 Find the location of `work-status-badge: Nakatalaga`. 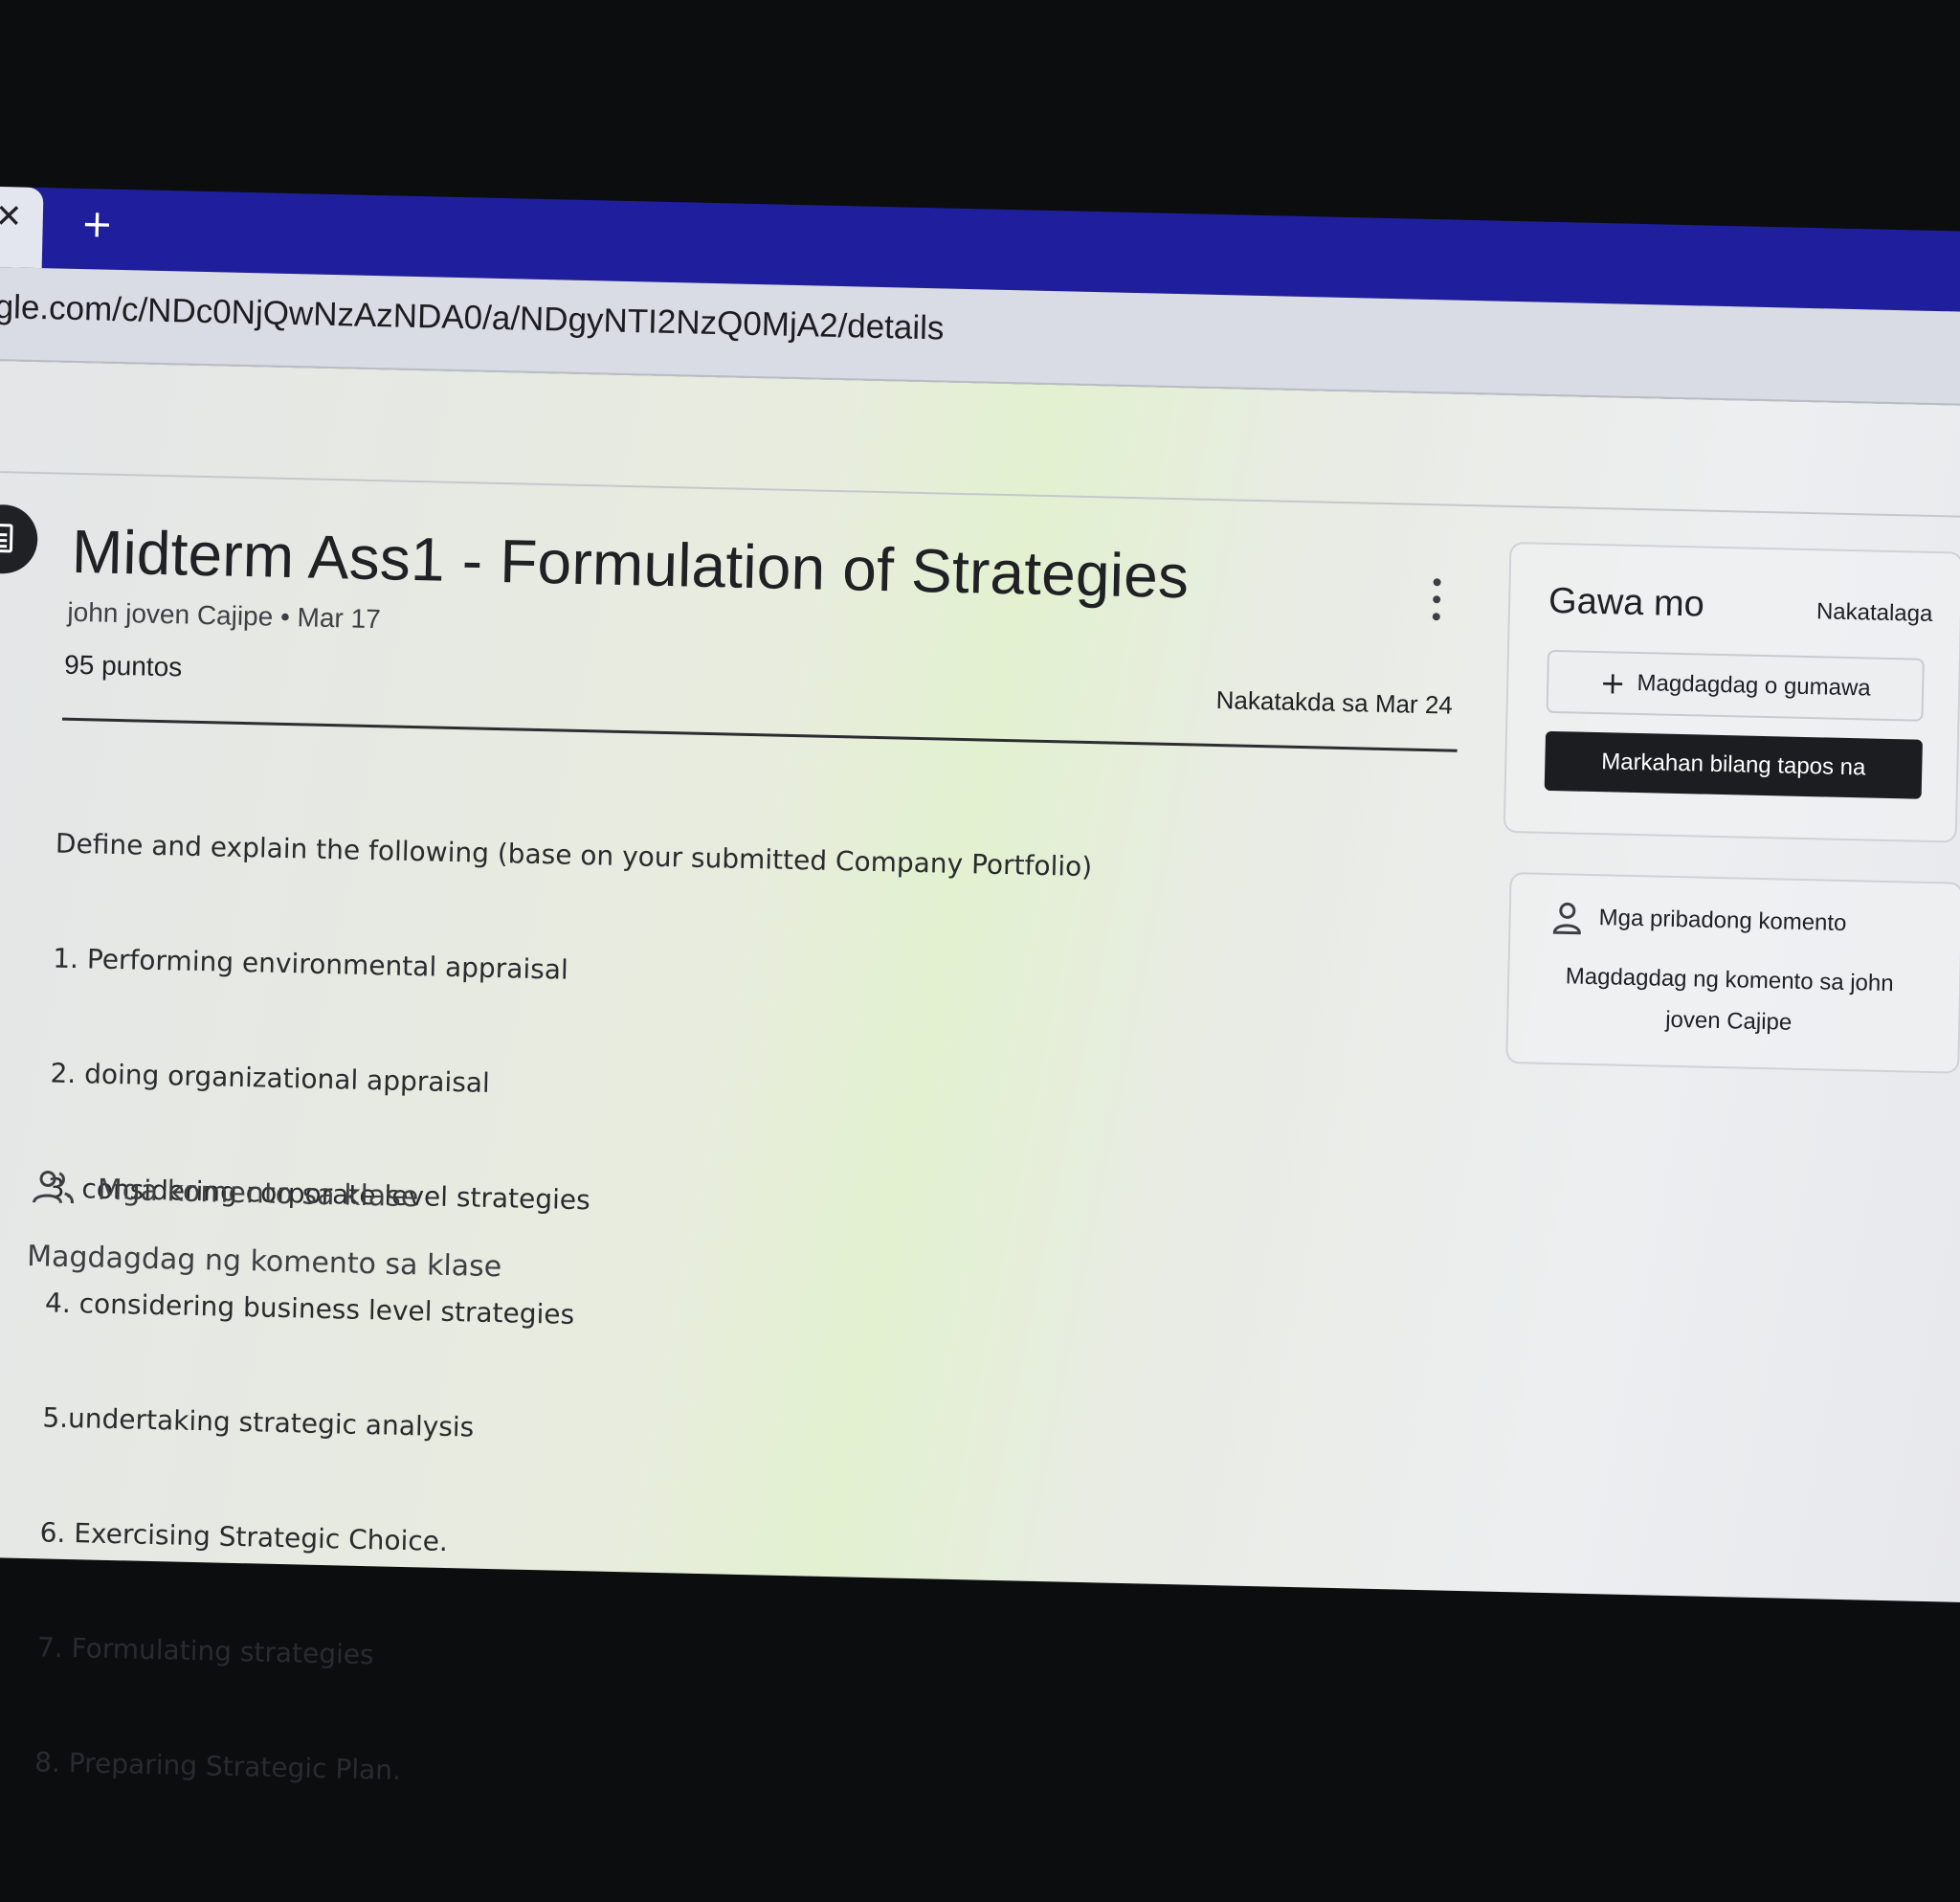

work-status-badge: Nakatalaga is located at coordinates (1874, 612).